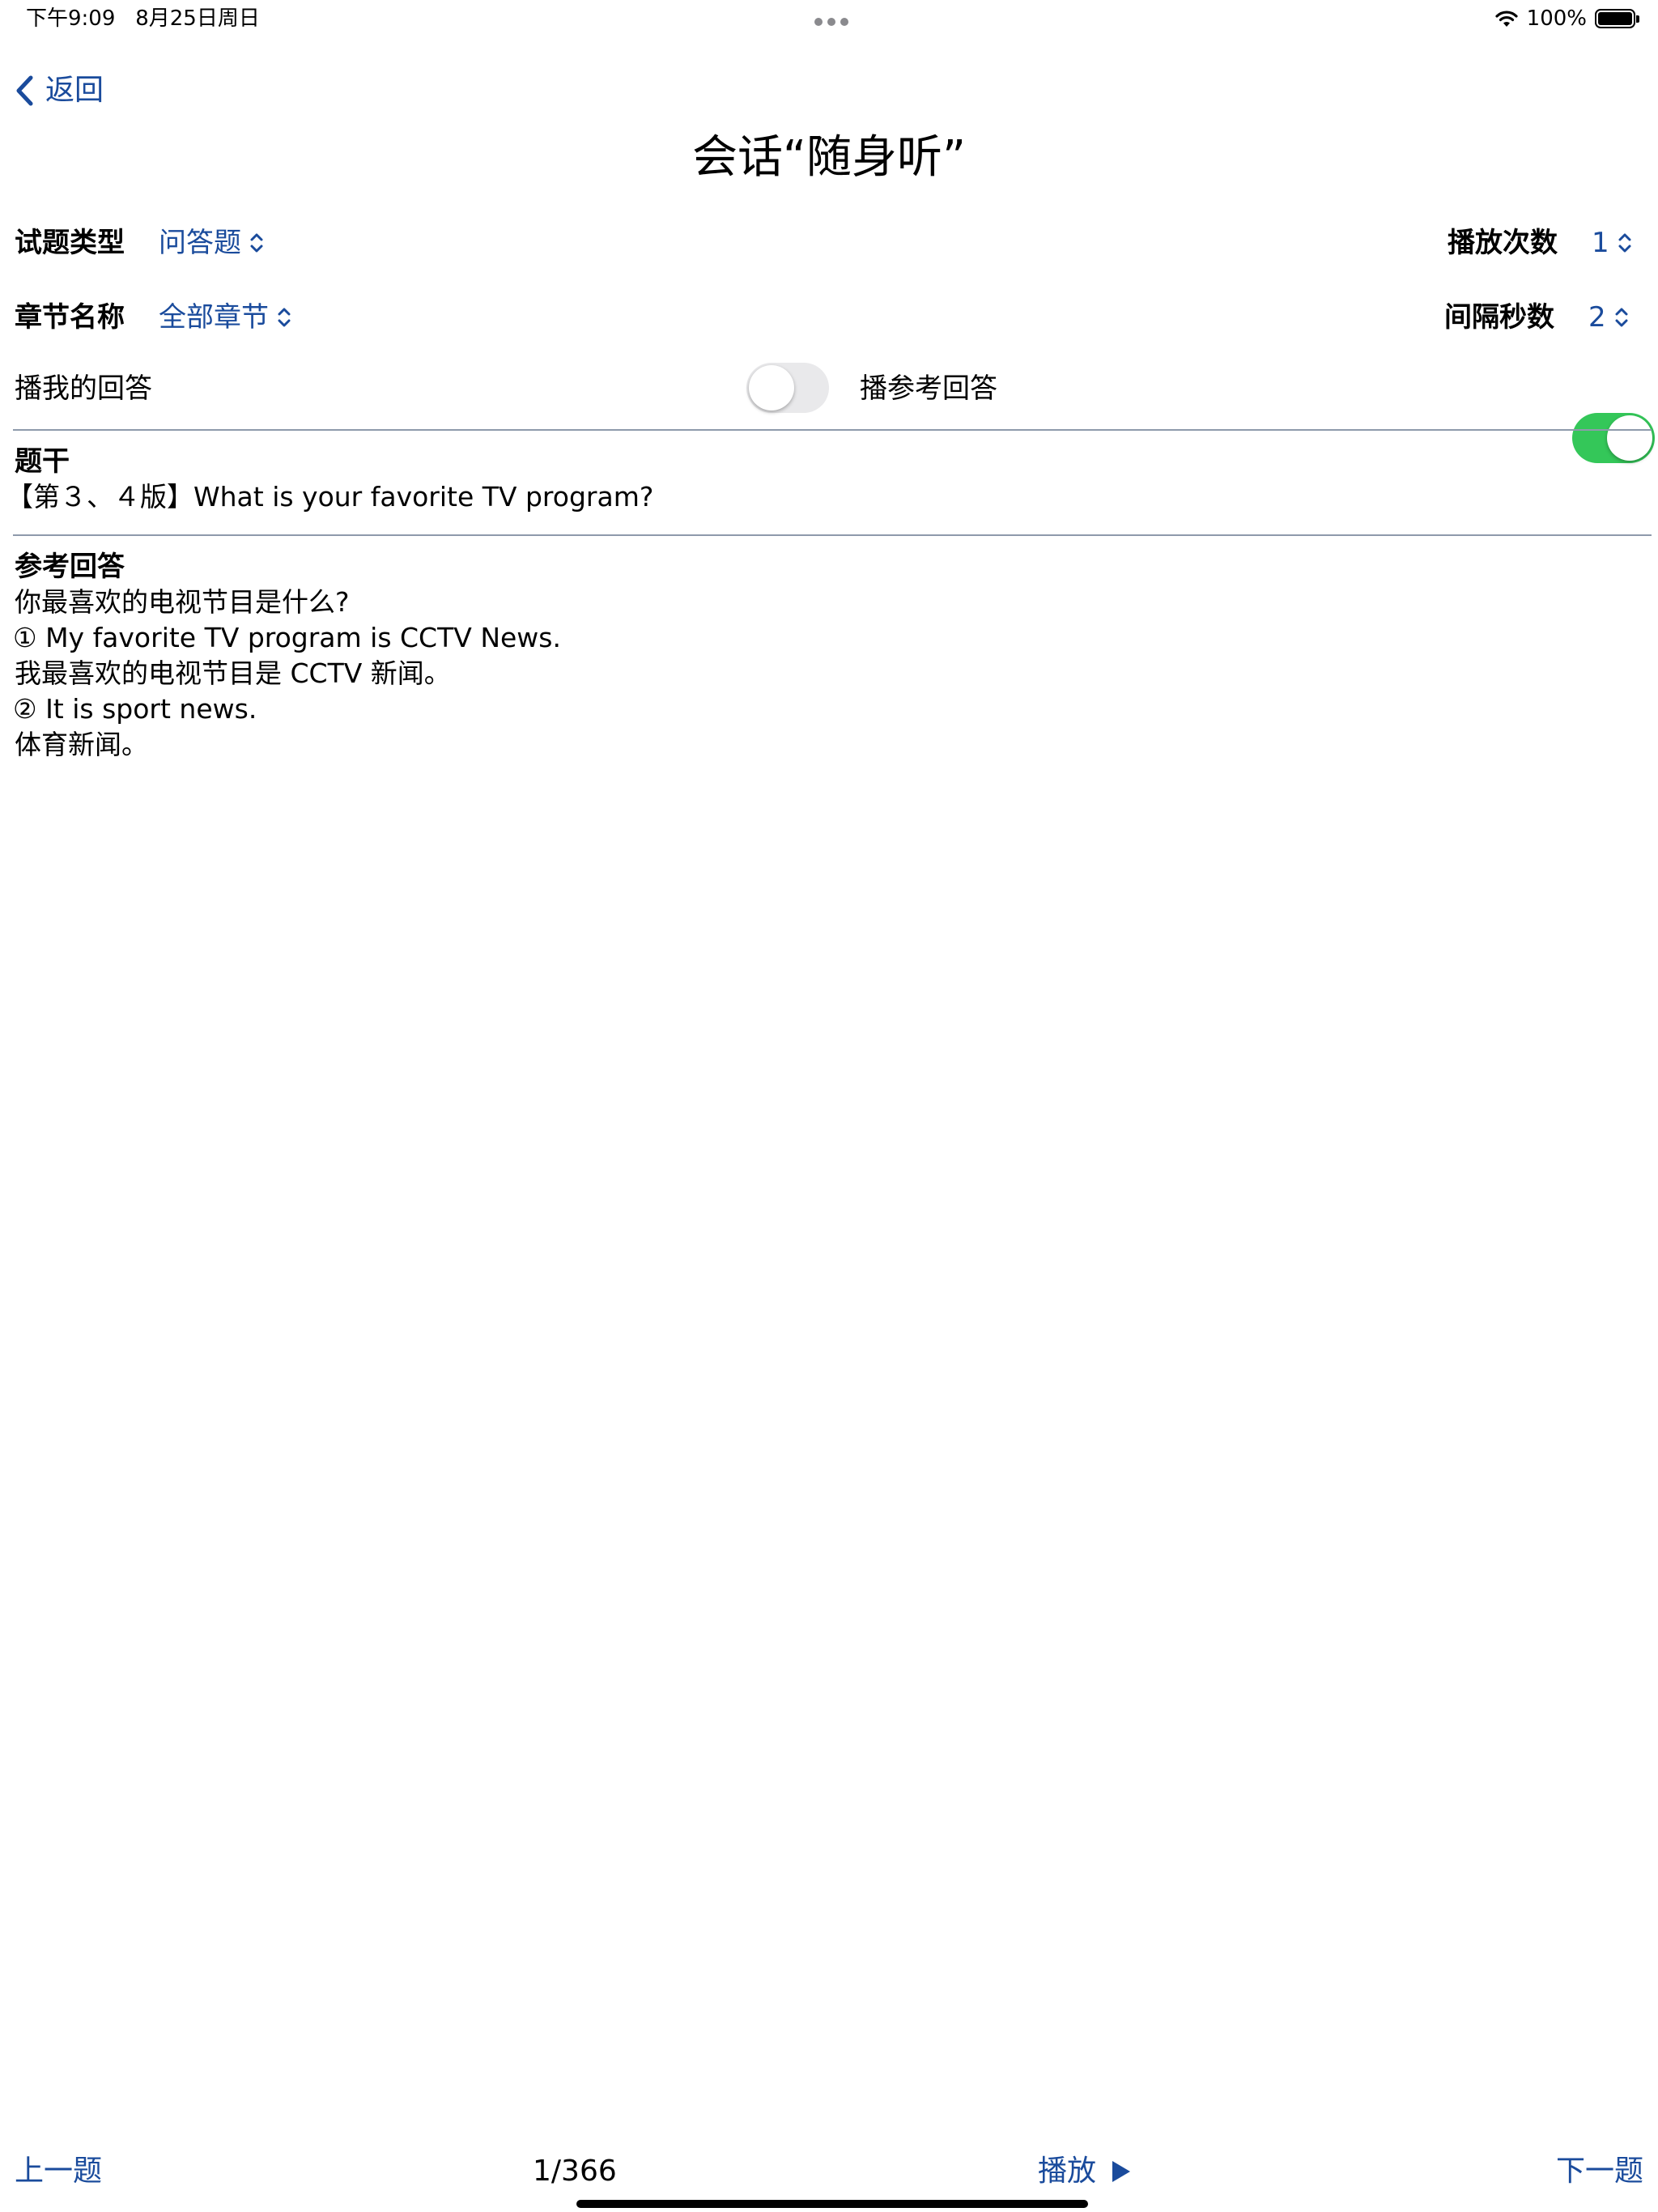 The image size is (1658, 2212). What do you see at coordinates (182, 602) in the screenshot?
I see `answer-line: 你最喜欢的电视节目是什么?` at bounding box center [182, 602].